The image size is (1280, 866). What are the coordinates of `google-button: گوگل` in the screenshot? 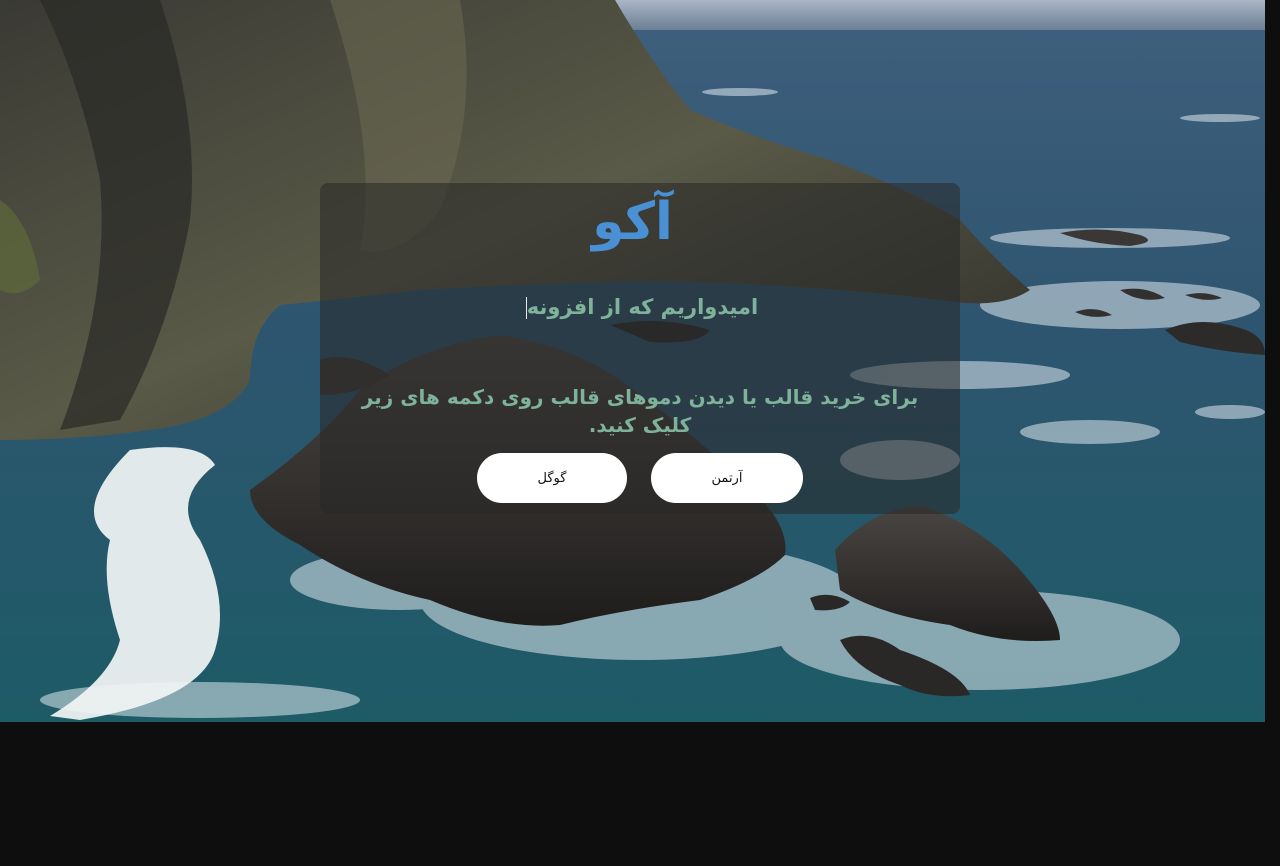 It's located at (552, 478).